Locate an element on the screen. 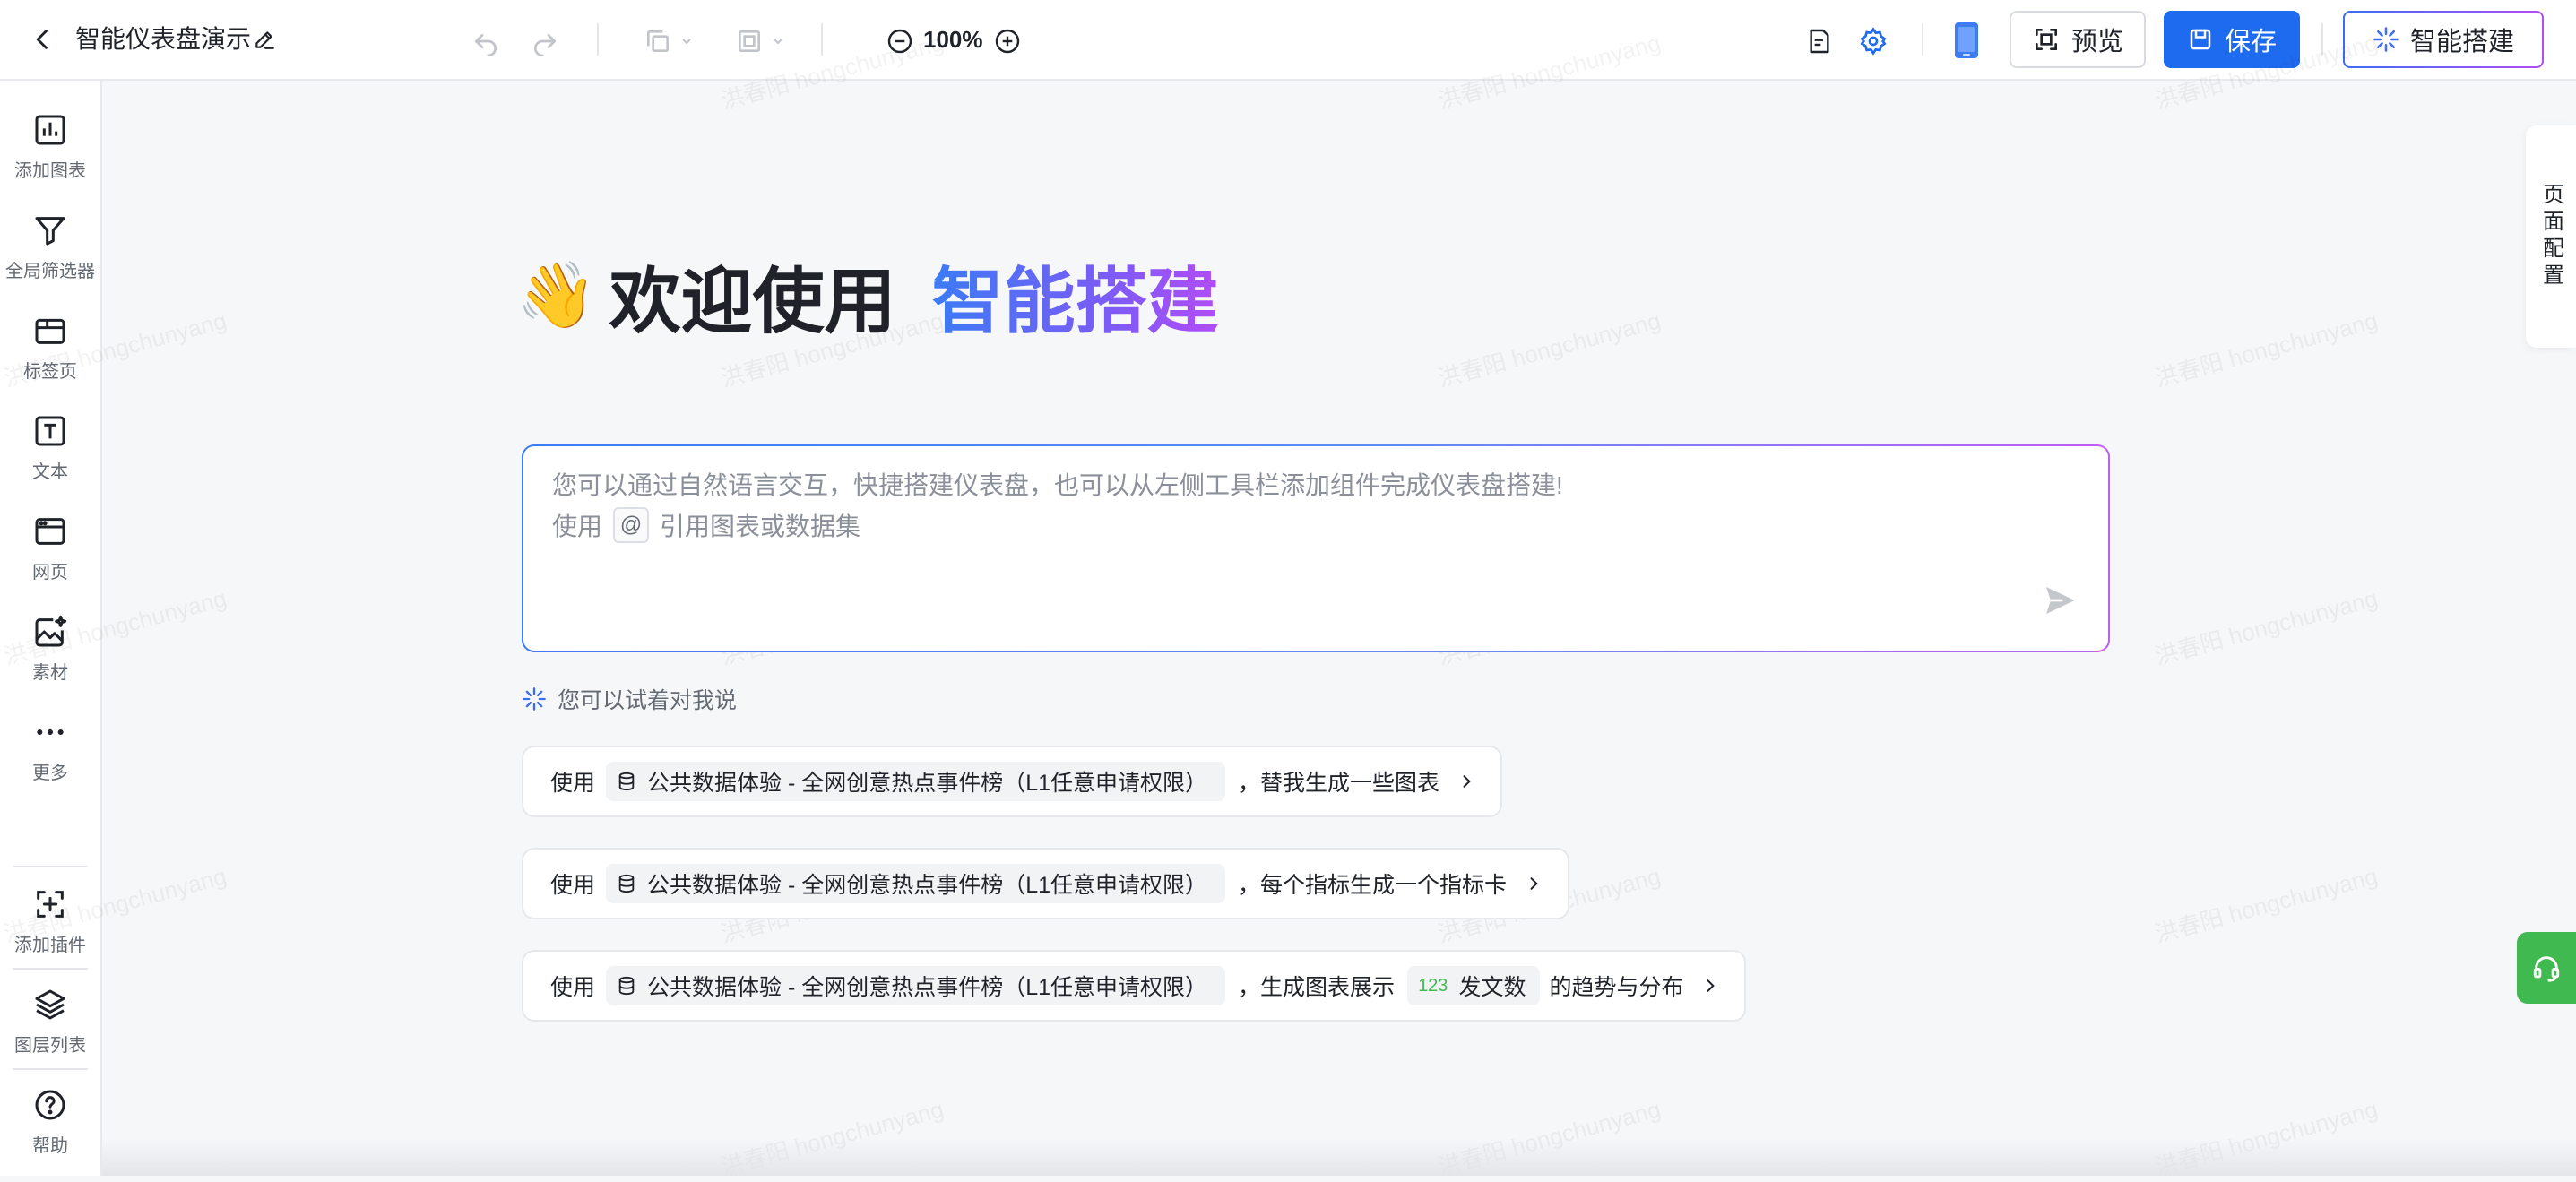 This screenshot has width=2576, height=1182. zoom-out-icon is located at coordinates (900, 41).